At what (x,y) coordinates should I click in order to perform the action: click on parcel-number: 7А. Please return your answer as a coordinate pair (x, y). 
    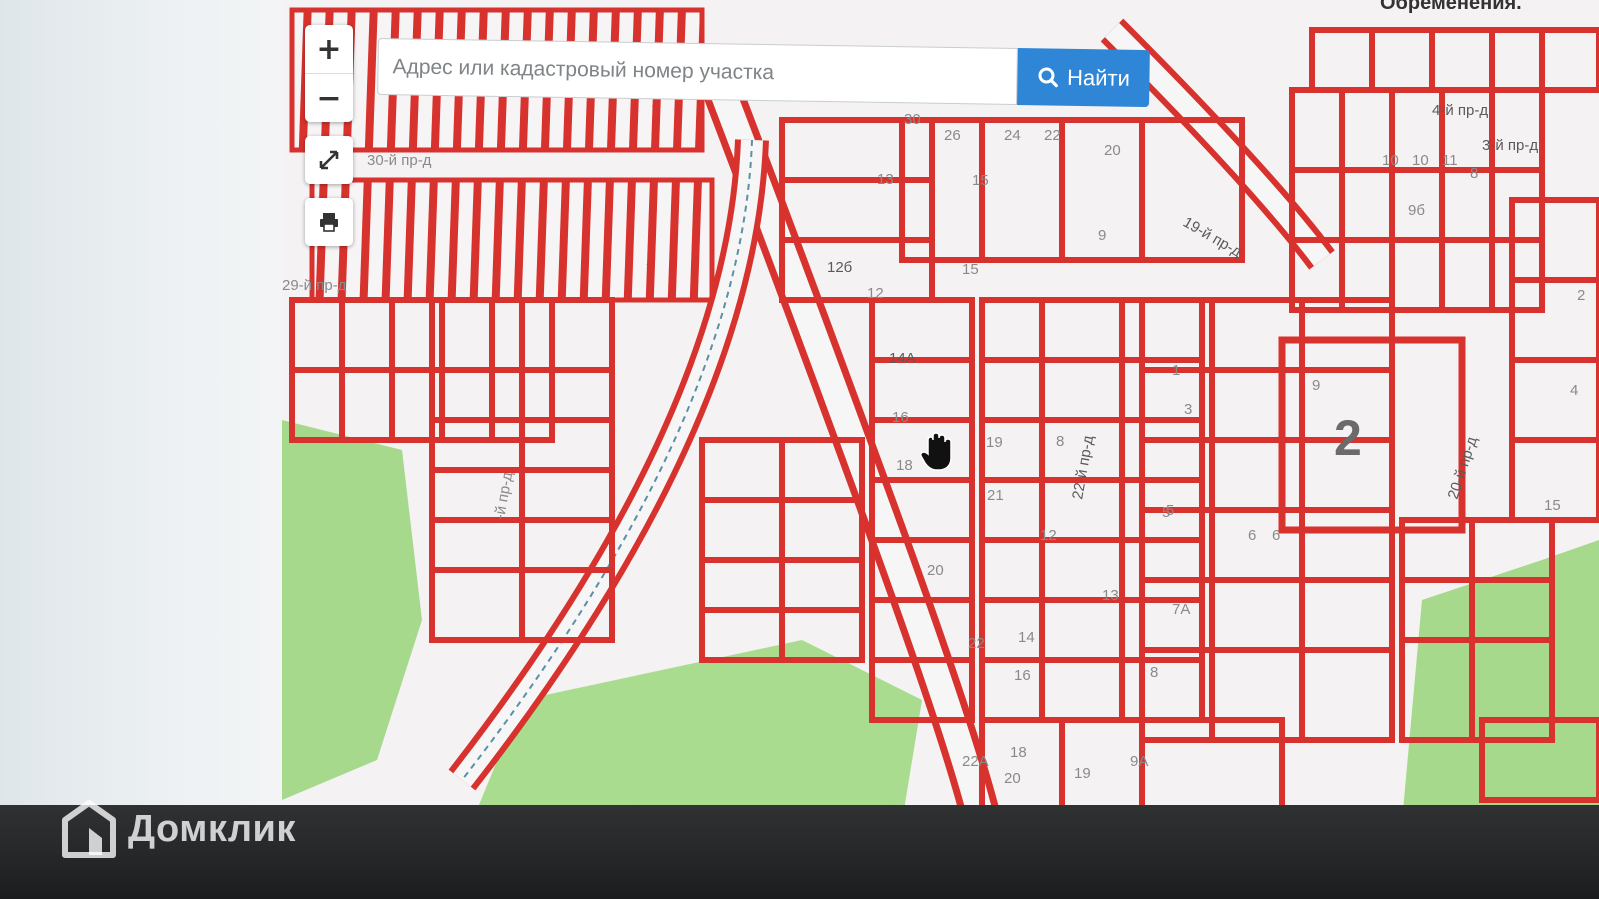
    Looking at the image, I should click on (1181, 609).